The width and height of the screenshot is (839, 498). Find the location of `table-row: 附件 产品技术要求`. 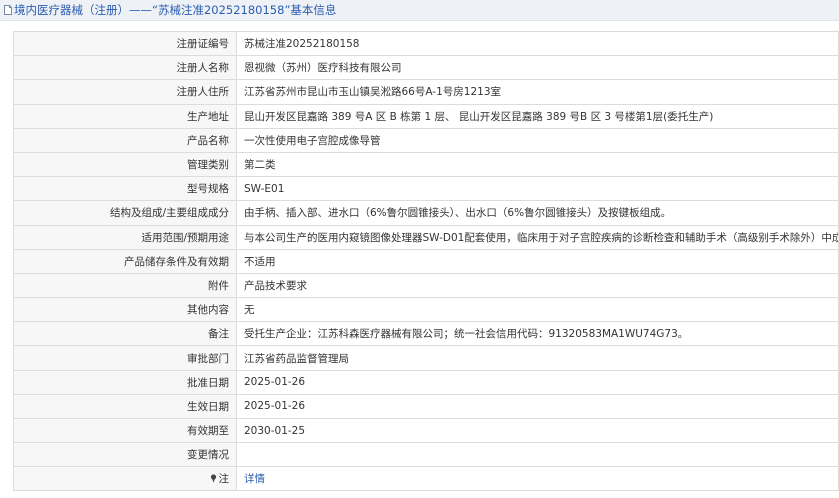

table-row: 附件 产品技术要求 is located at coordinates (426, 285).